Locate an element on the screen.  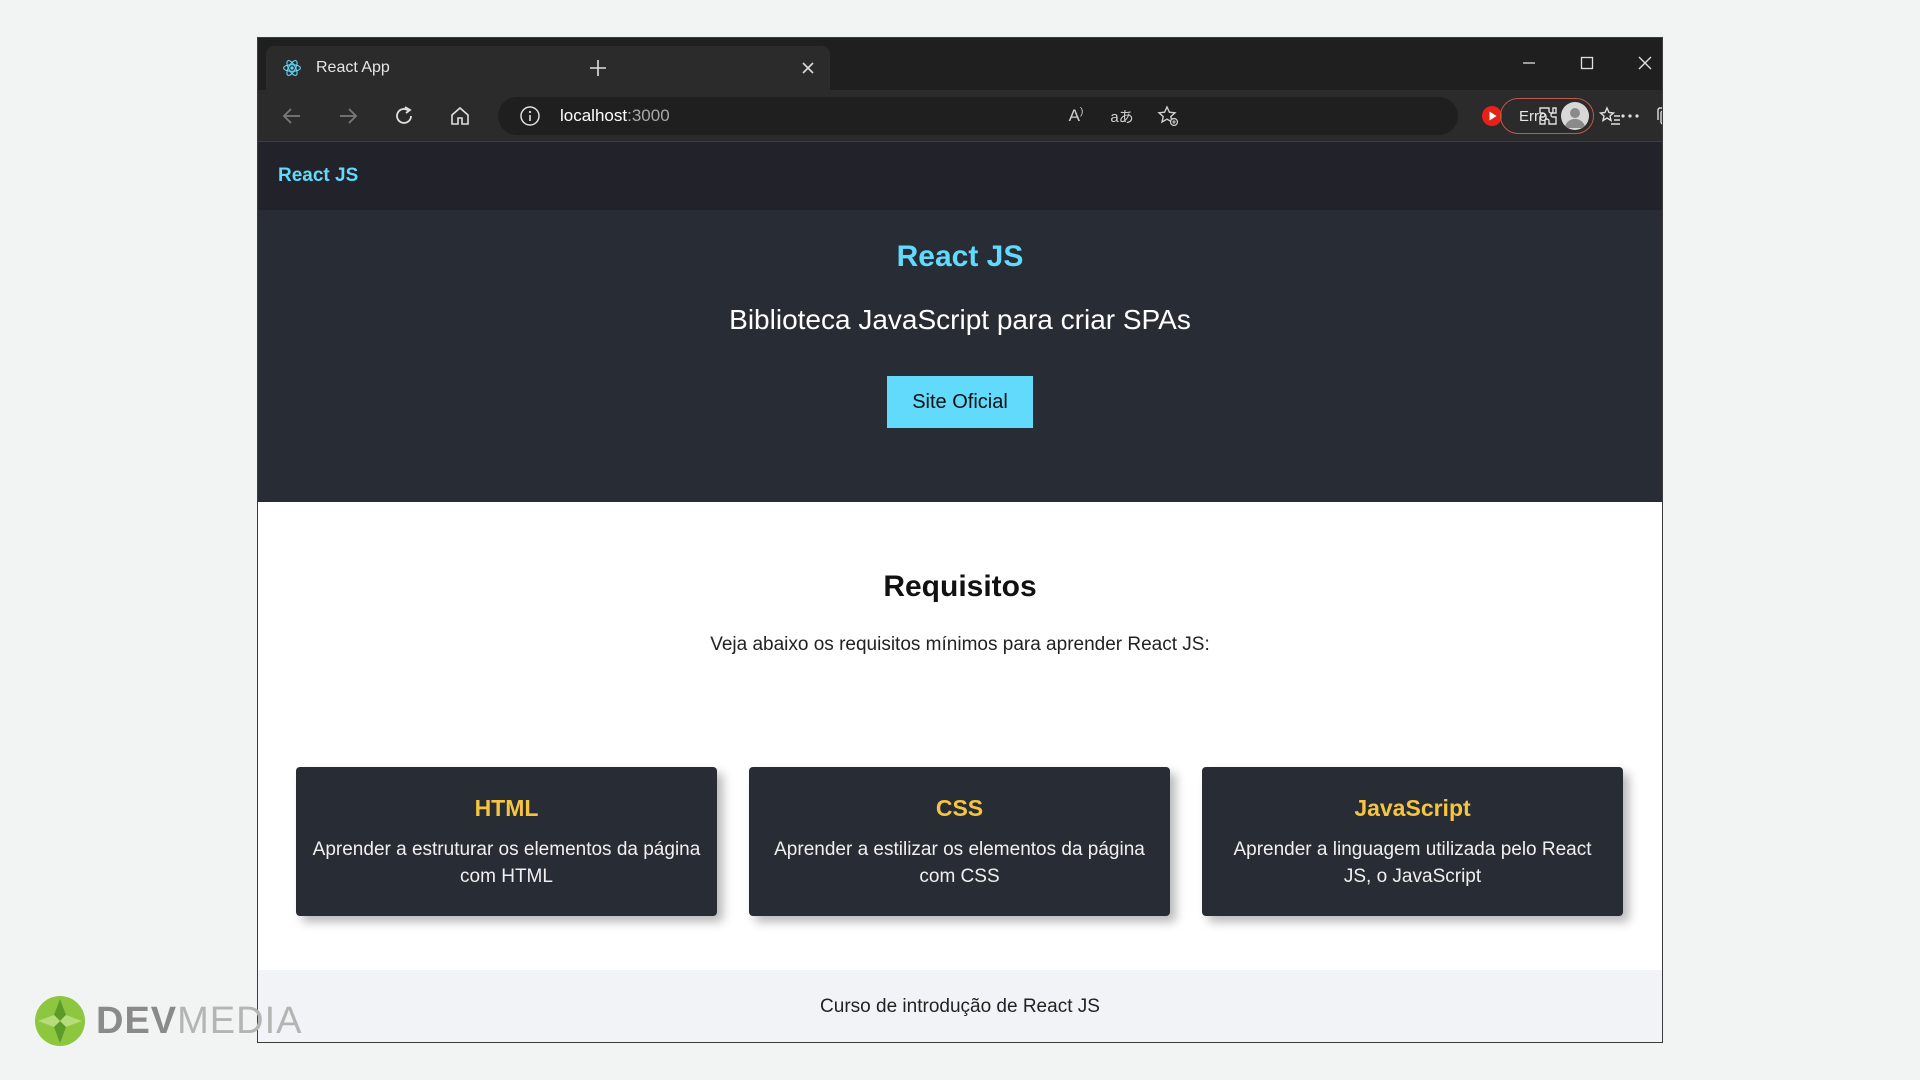
devmedia-watermark: DEV MEDIA is located at coordinates (168, 1021).